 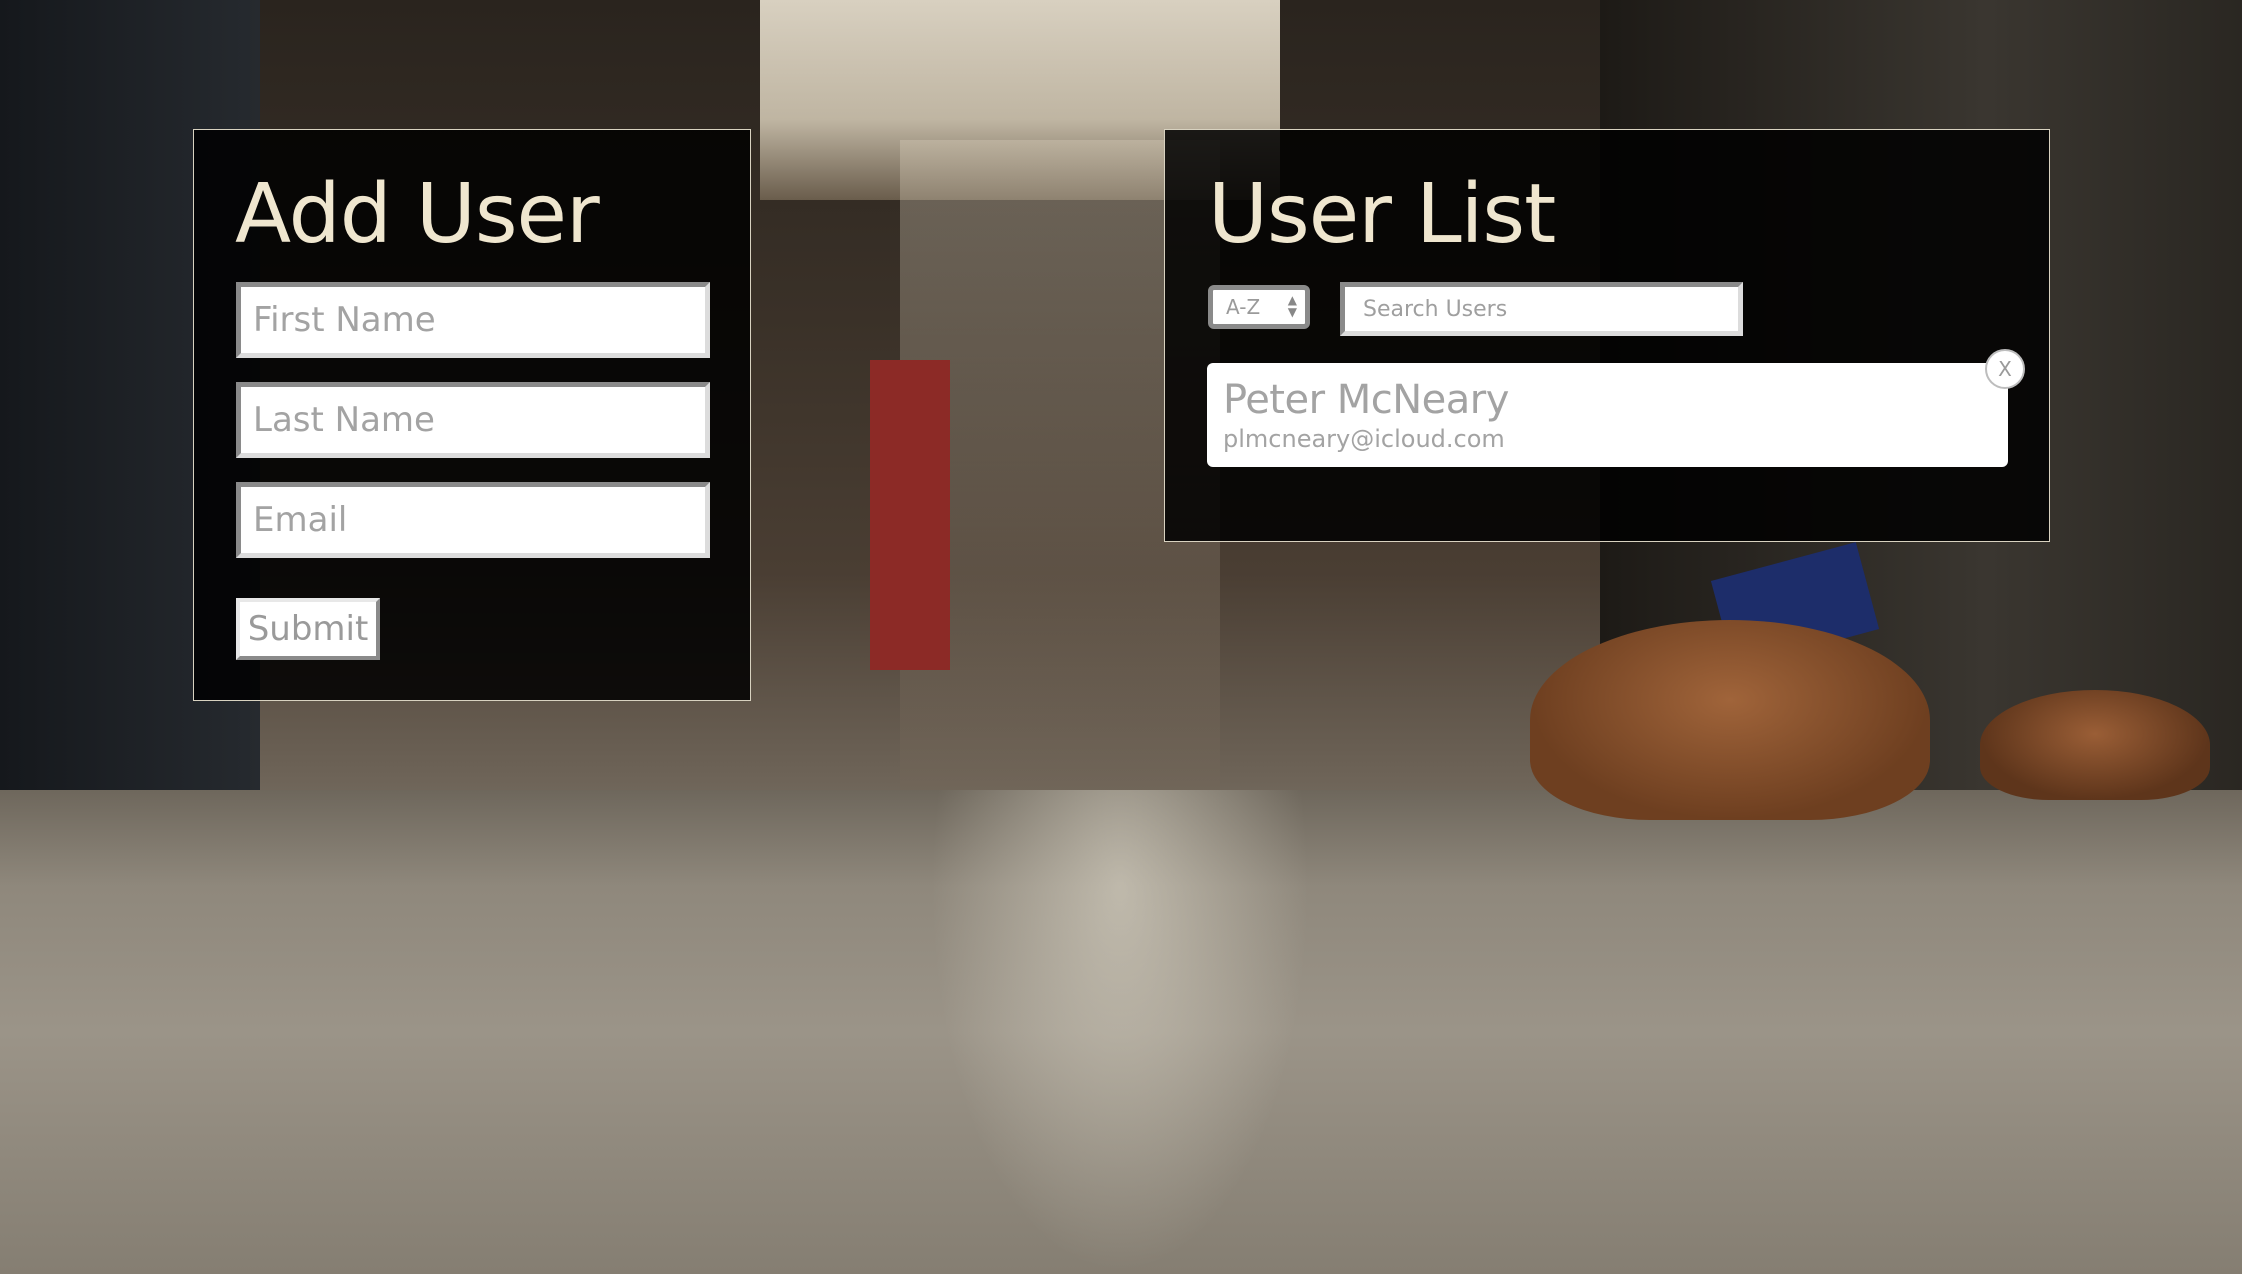 I want to click on search-users-input, so click(x=1541, y=309).